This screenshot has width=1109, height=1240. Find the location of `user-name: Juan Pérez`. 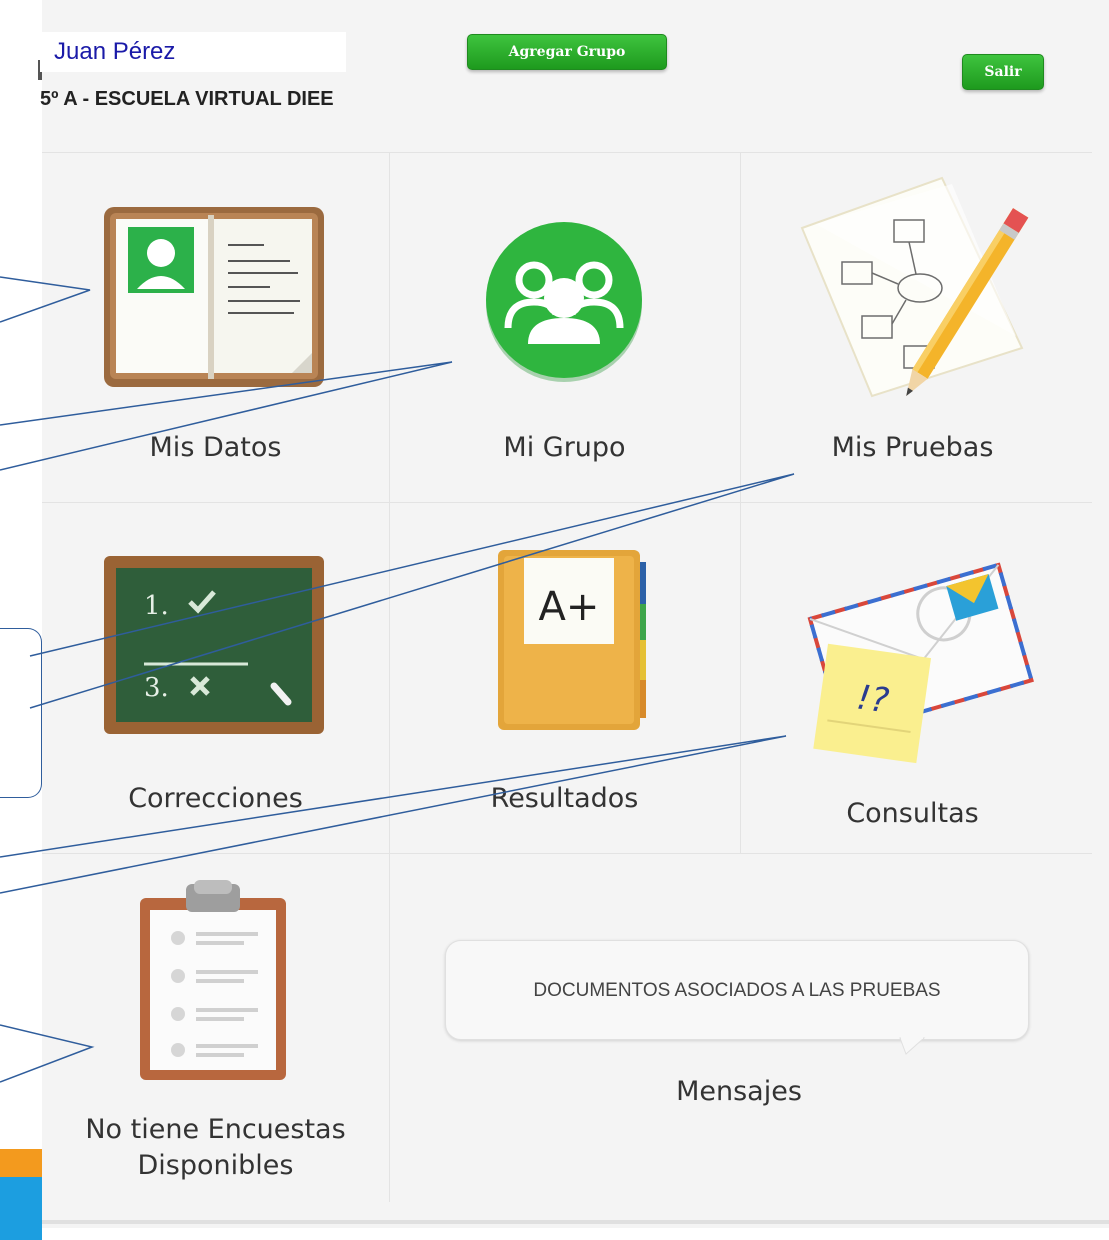

user-name: Juan Pérez is located at coordinates (193, 52).